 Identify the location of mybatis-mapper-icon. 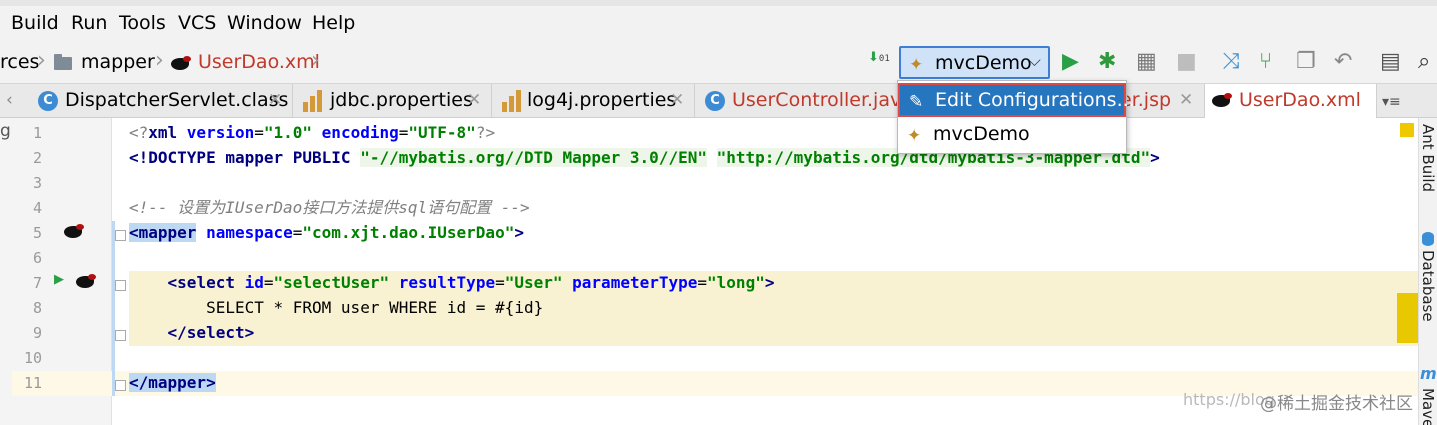
(74, 231).